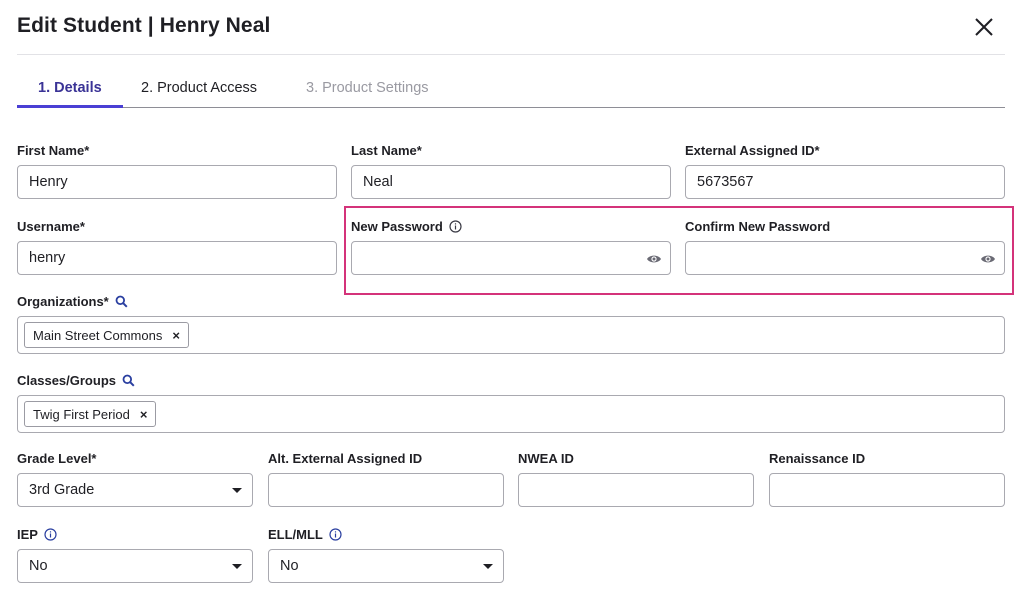 This screenshot has height=607, width=1017. What do you see at coordinates (817, 458) in the screenshot?
I see `renaissance-id-label: Renaissance ID` at bounding box center [817, 458].